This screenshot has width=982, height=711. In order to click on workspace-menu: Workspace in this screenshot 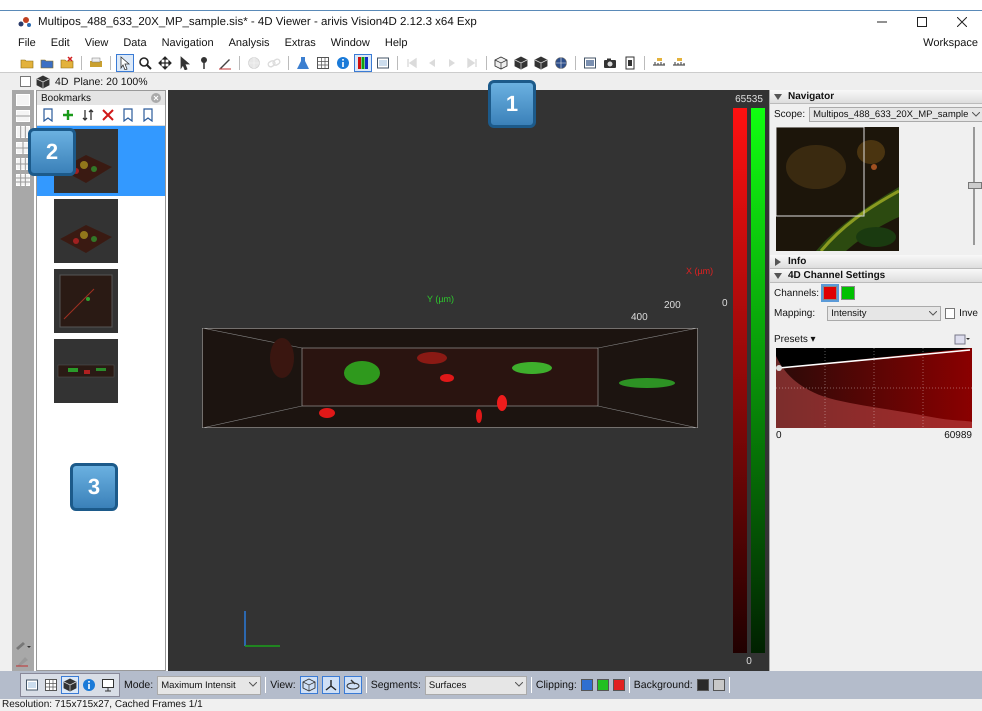, I will do `click(950, 43)`.